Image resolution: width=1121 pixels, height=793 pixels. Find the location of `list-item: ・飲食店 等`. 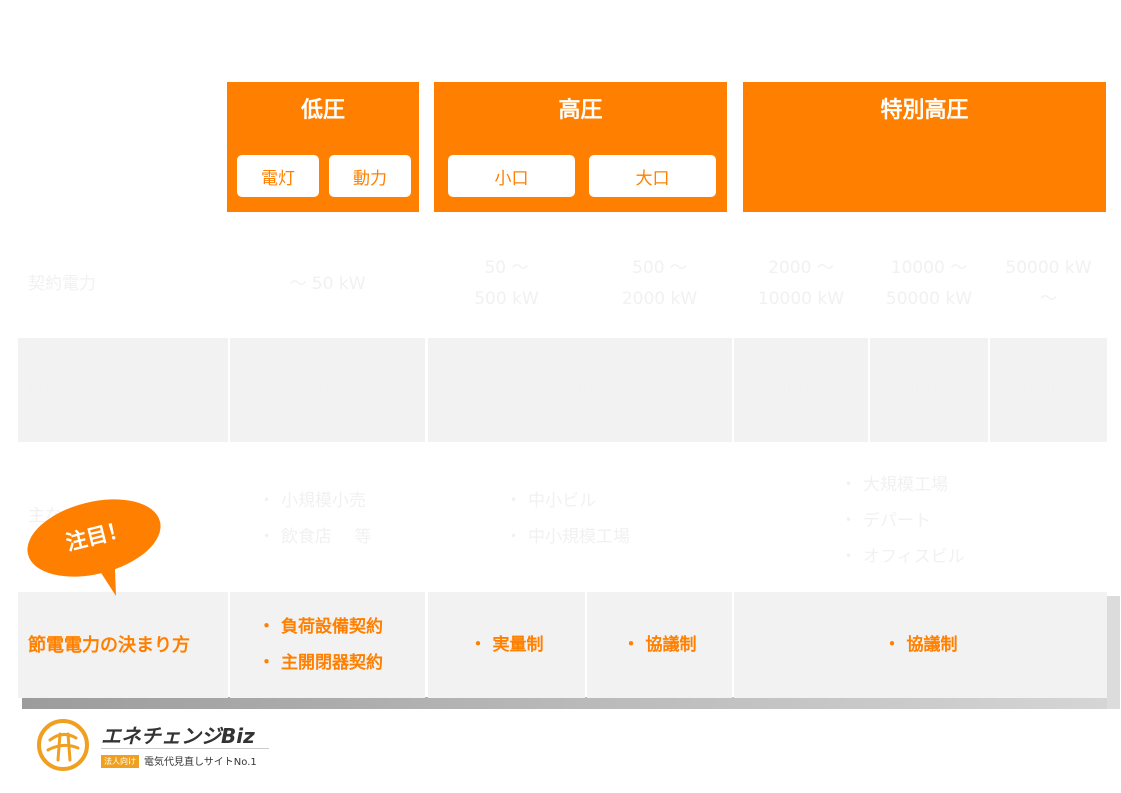

list-item: ・飲食店 等 is located at coordinates (315, 537).